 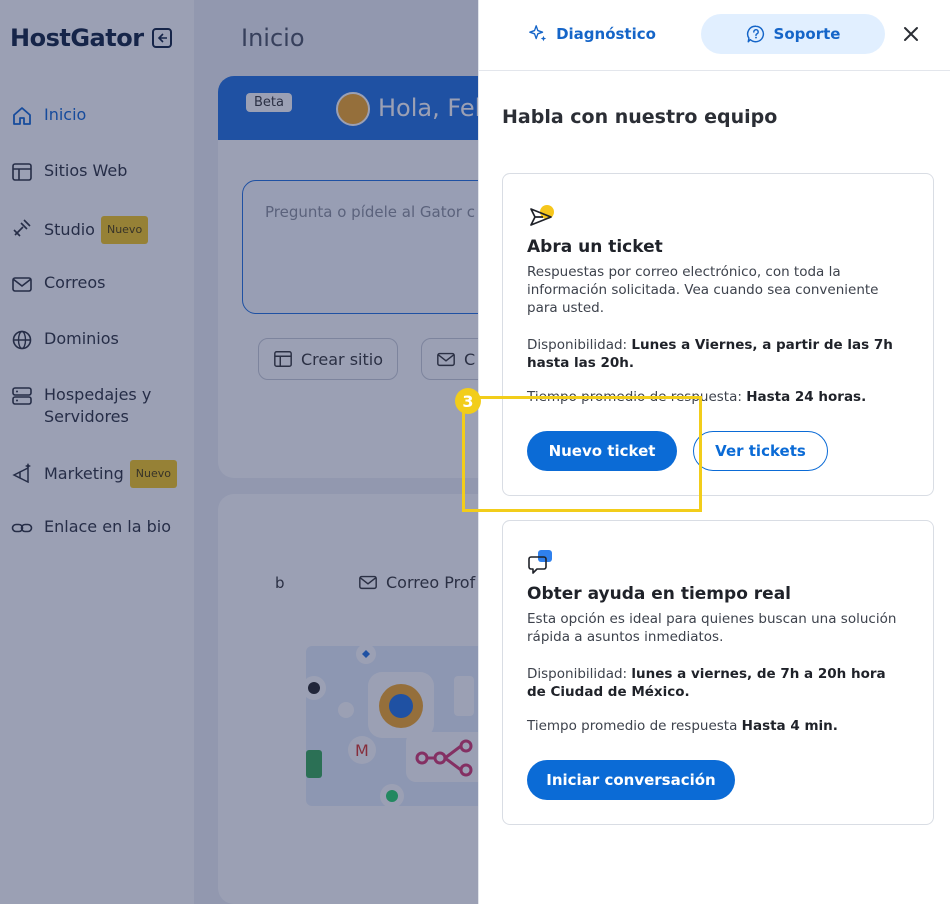 I want to click on close-button, so click(x=911, y=34).